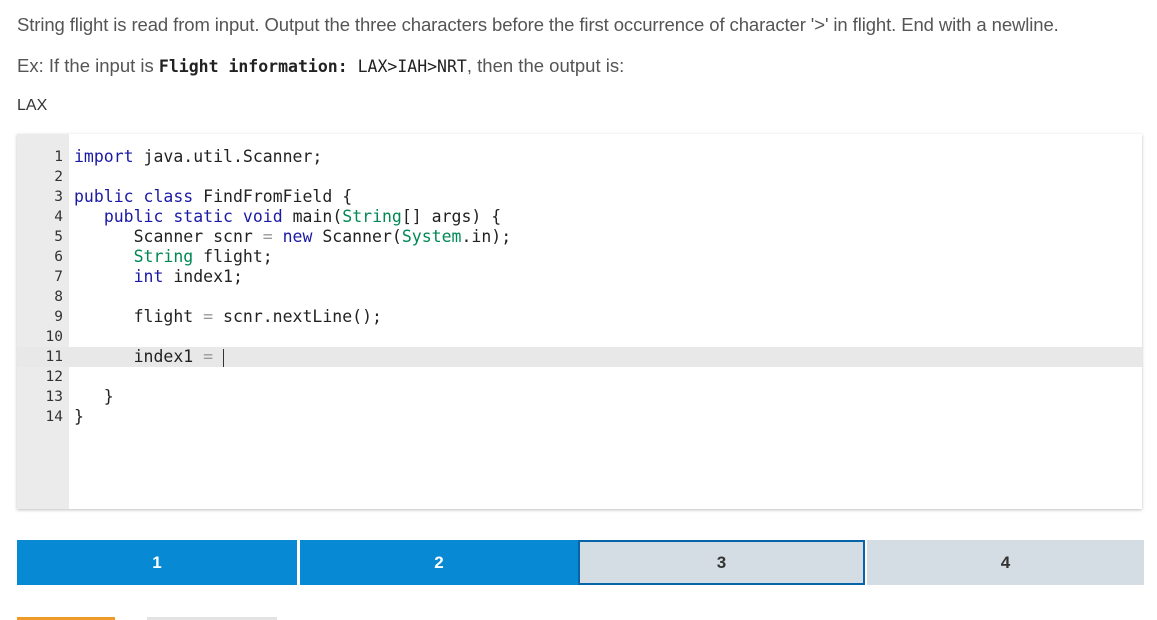  Describe the element at coordinates (293, 237) in the screenshot. I see `code-text: Scanner scnr = new Scanner(System.in);` at that location.